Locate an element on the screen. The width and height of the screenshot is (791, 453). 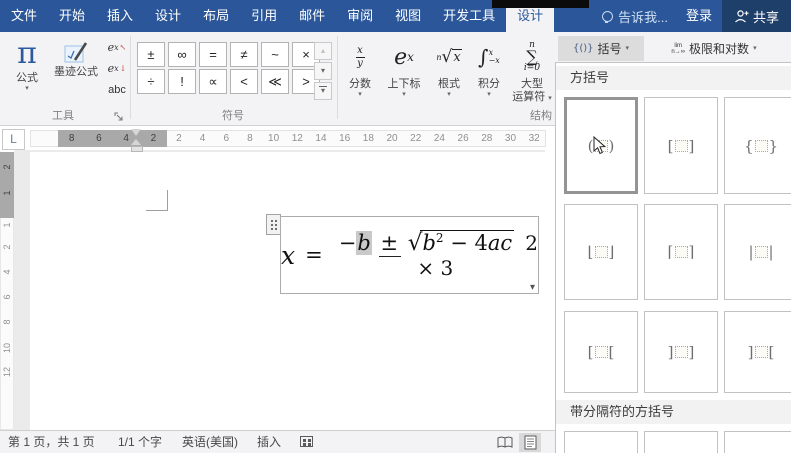
tab-review: 审阅 is located at coordinates (360, 16).